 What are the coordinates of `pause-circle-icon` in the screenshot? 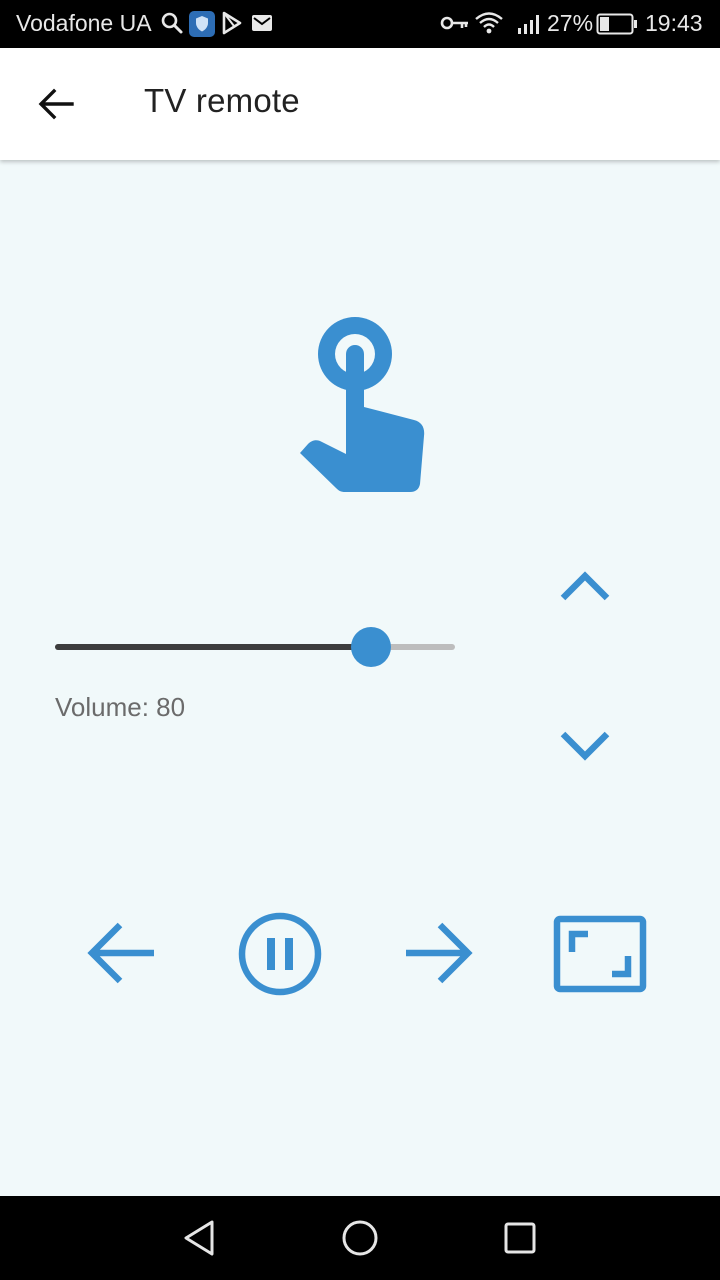 It's located at (280, 954).